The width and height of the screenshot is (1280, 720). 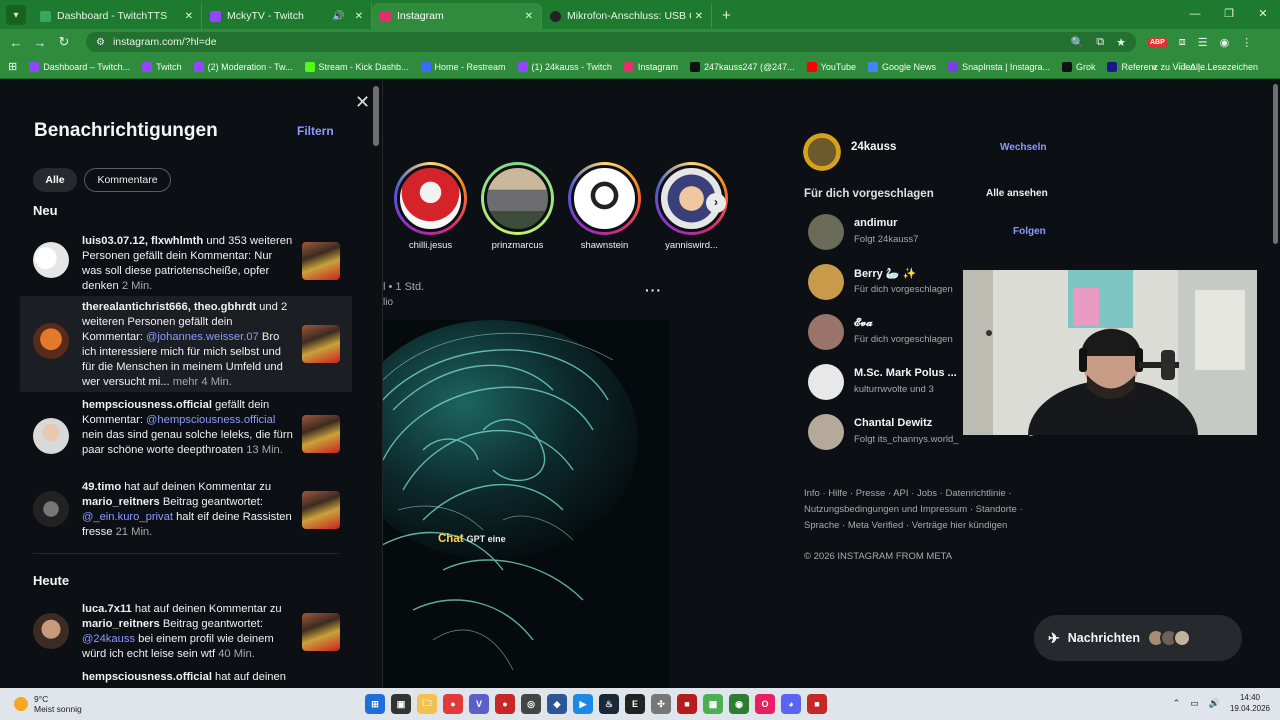 I want to click on profile-username: 24kauss, so click(x=873, y=147).